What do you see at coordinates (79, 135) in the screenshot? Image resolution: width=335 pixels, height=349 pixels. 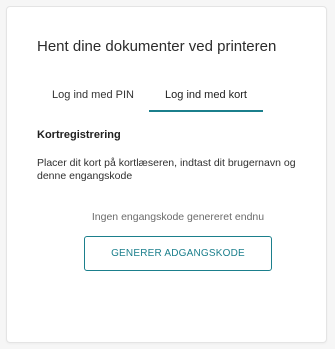 I see `section-heading: Kortregistrering` at bounding box center [79, 135].